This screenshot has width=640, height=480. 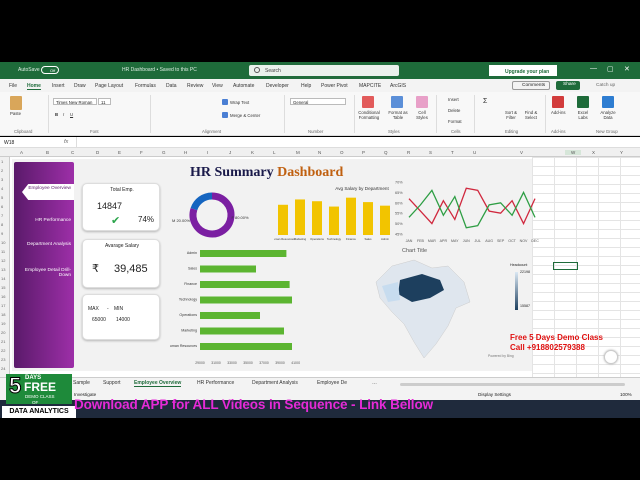 What do you see at coordinates (3, 314) in the screenshot?
I see `row-header: 18` at bounding box center [3, 314].